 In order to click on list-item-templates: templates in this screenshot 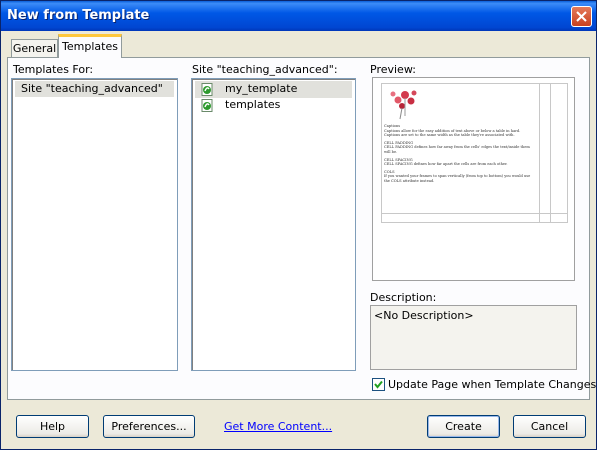, I will do `click(273, 105)`.